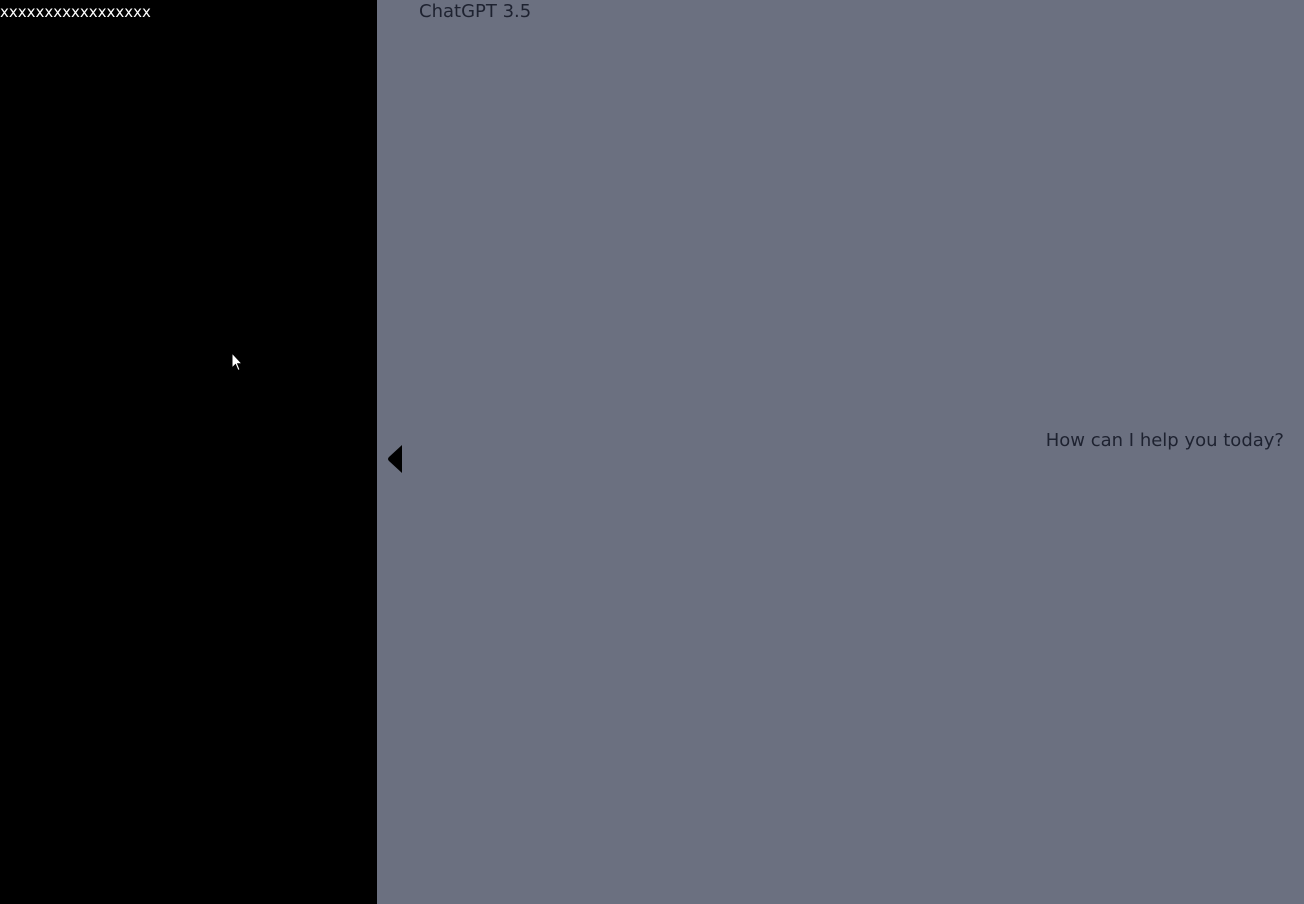 Image resolution: width=1304 pixels, height=904 pixels. I want to click on greeting-text: How can I help you today?, so click(1164, 440).